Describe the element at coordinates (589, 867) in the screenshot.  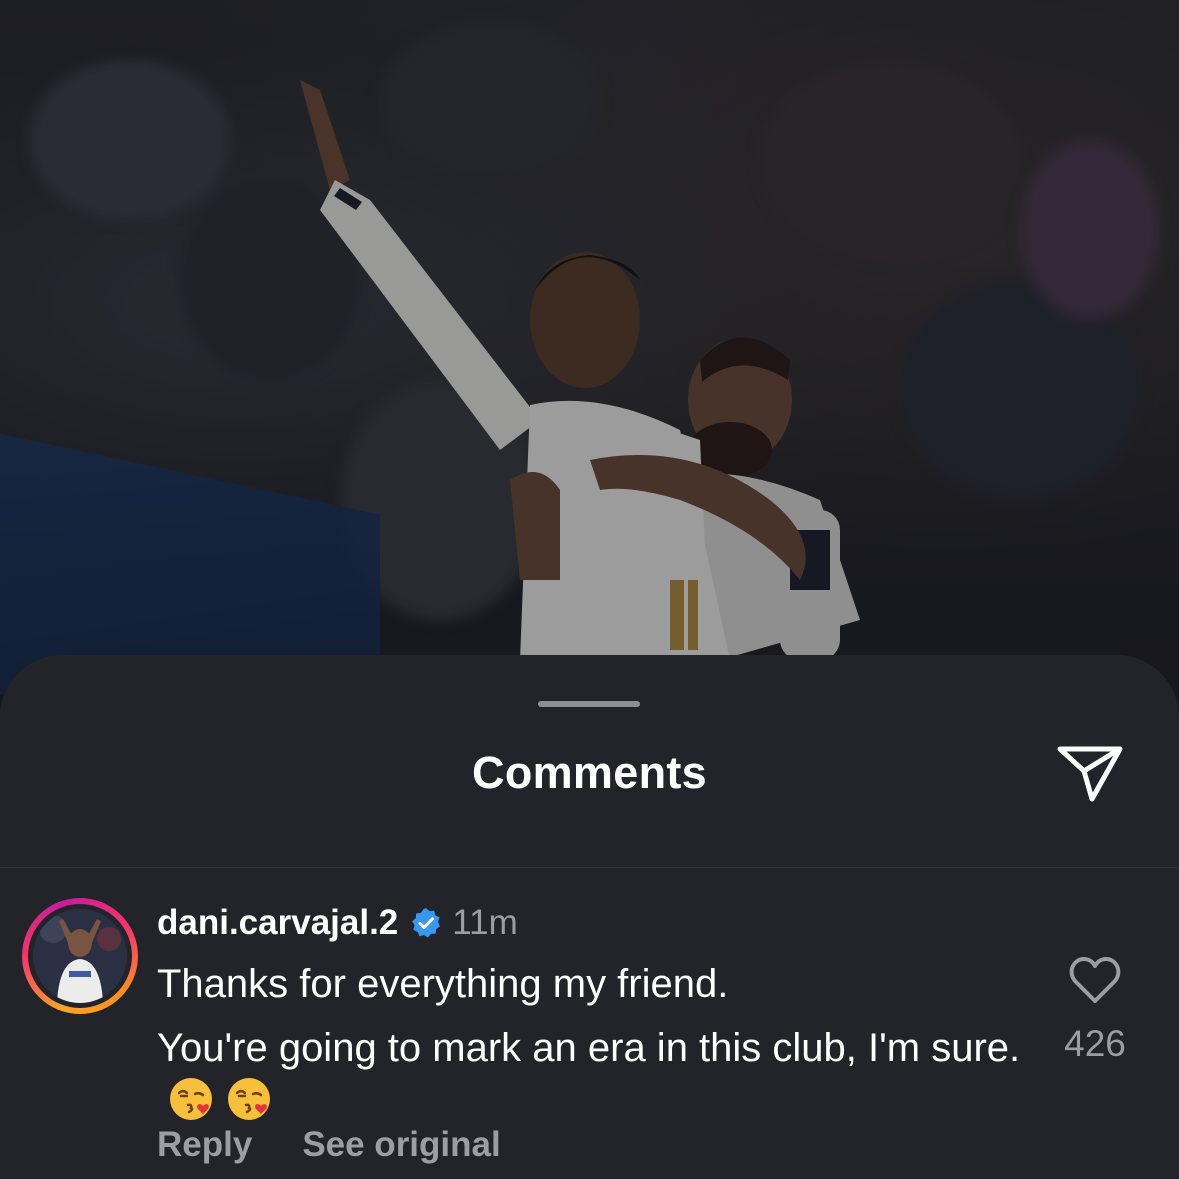
I see `header-divider` at that location.